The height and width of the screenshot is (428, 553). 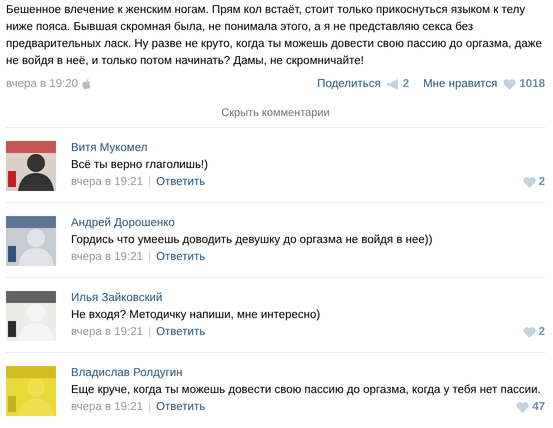 I want to click on comment-author: Витя Мукомел, so click(x=109, y=148).